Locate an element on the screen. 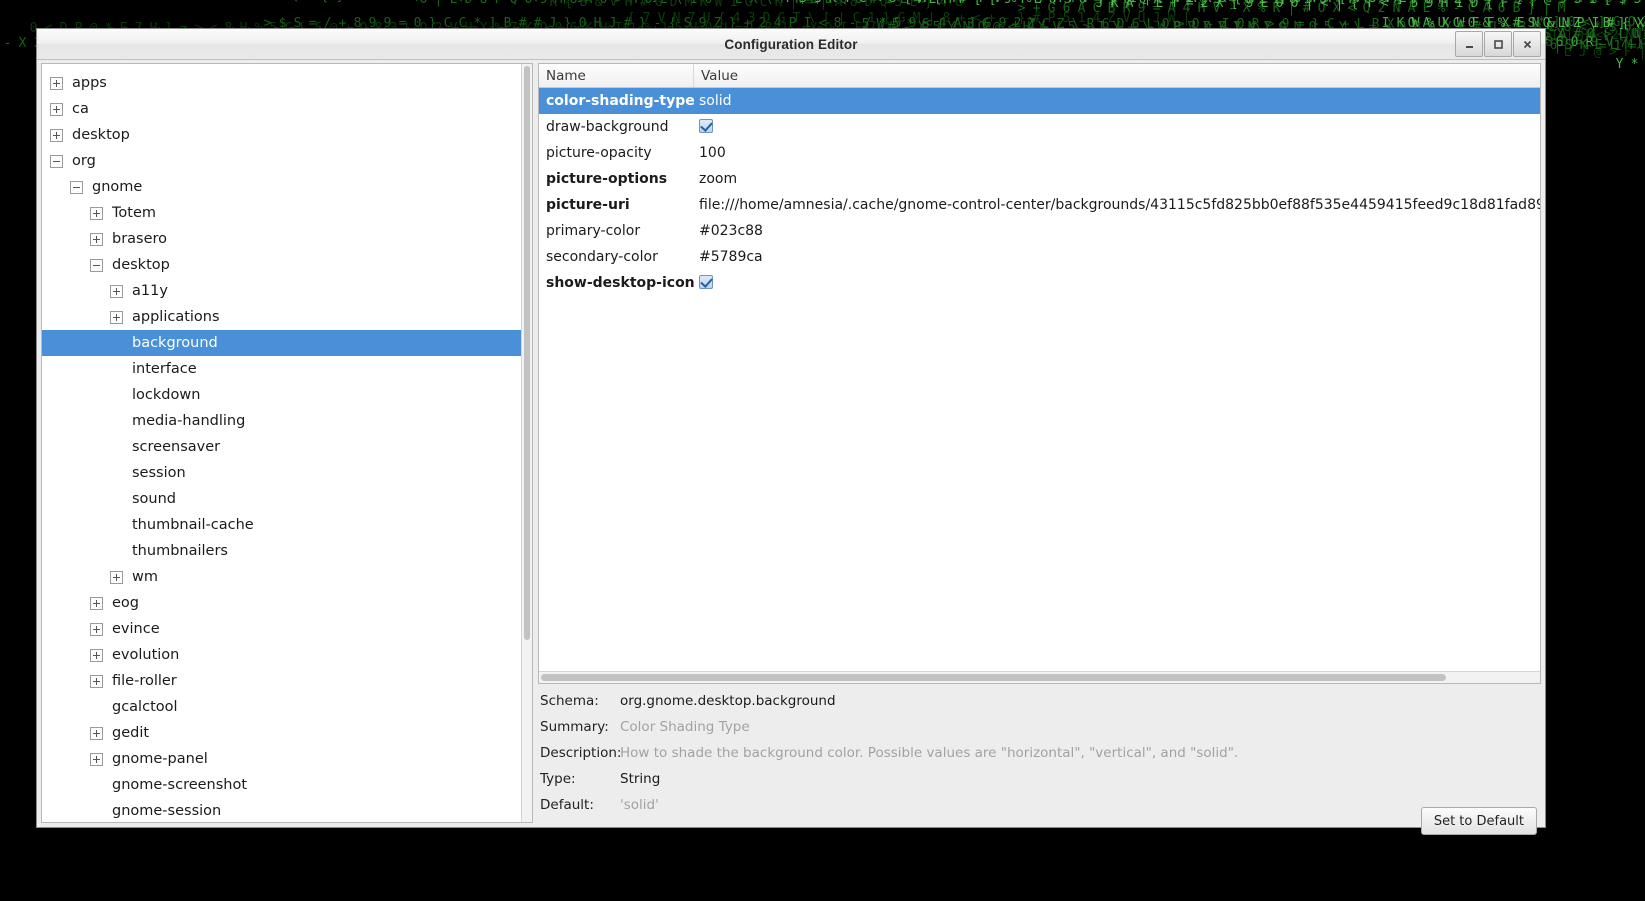  set-to-default-button: Set to Default is located at coordinates (1478, 821).